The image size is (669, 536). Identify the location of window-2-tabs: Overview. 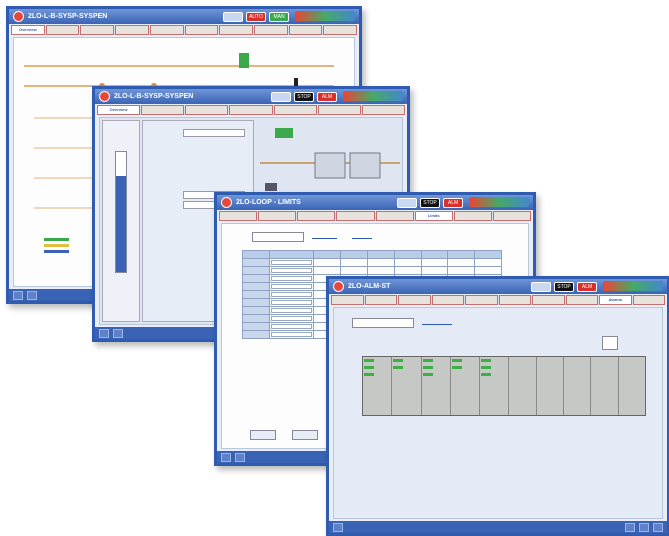
(251, 110).